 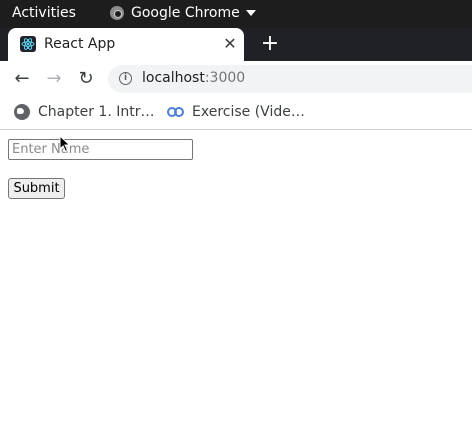 I want to click on globe-icon, so click(x=22, y=112).